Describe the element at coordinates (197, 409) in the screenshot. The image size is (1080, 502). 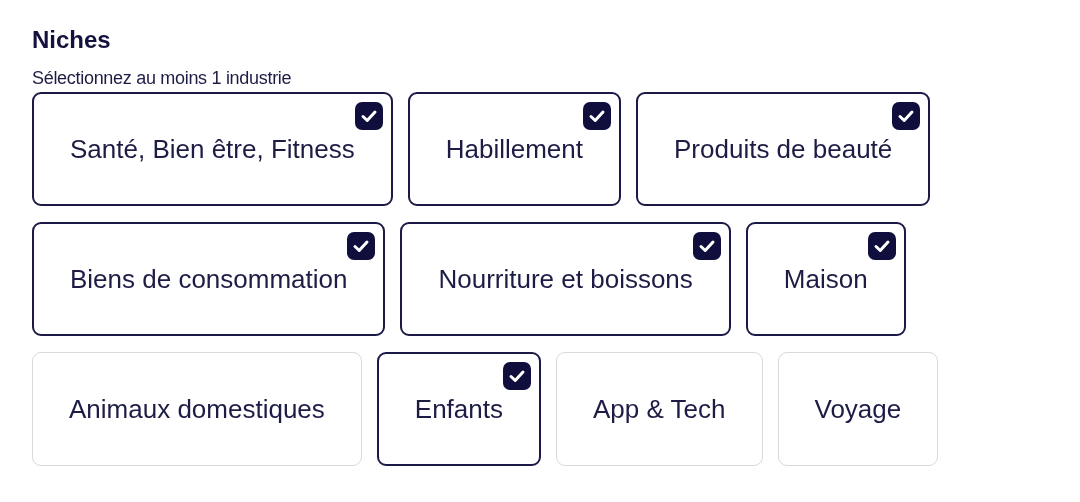
I see `industry-option: Animaux domestiques` at that location.